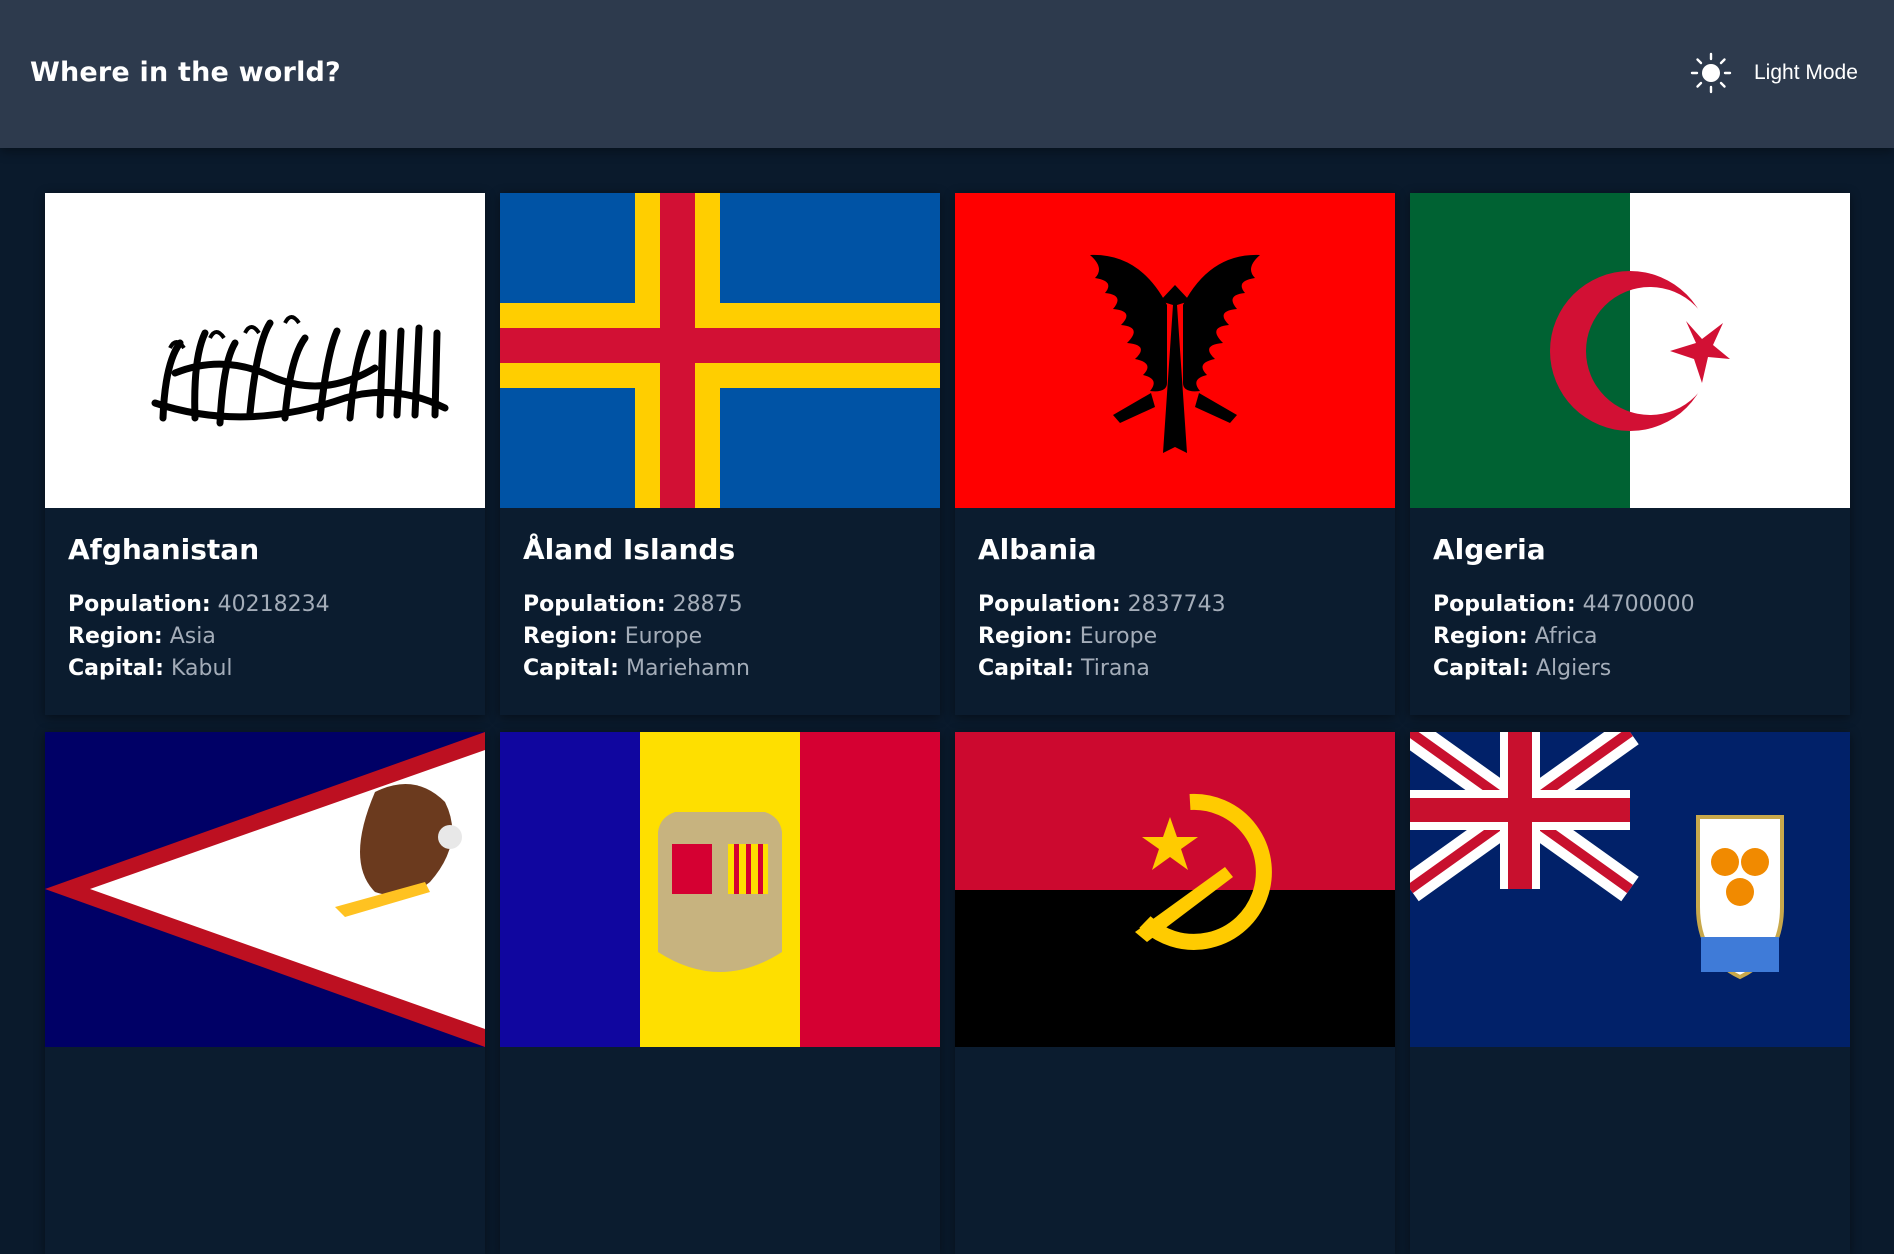 The image size is (1894, 1254). Describe the element at coordinates (1566, 636) in the screenshot. I see `region-value: Africa` at that location.